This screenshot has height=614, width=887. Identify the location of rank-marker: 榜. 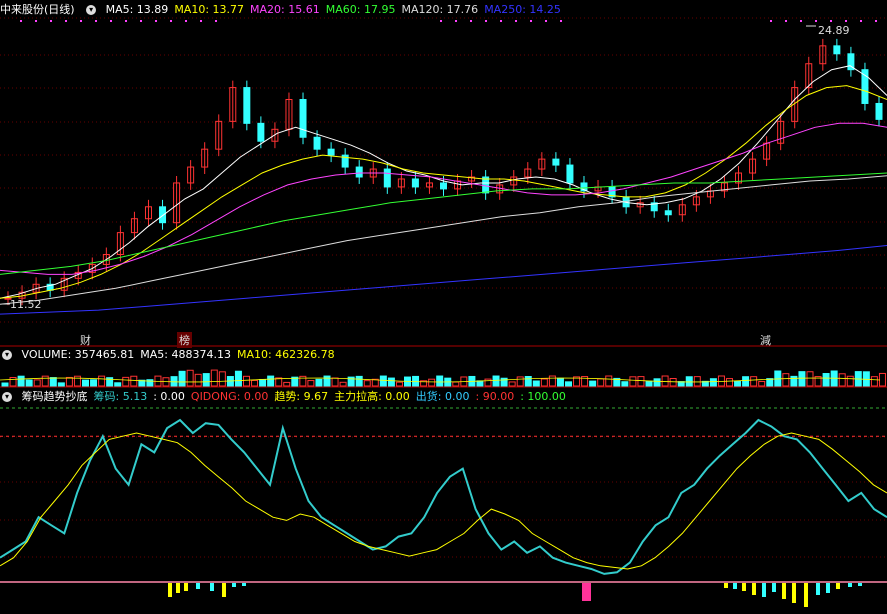
(184, 340).